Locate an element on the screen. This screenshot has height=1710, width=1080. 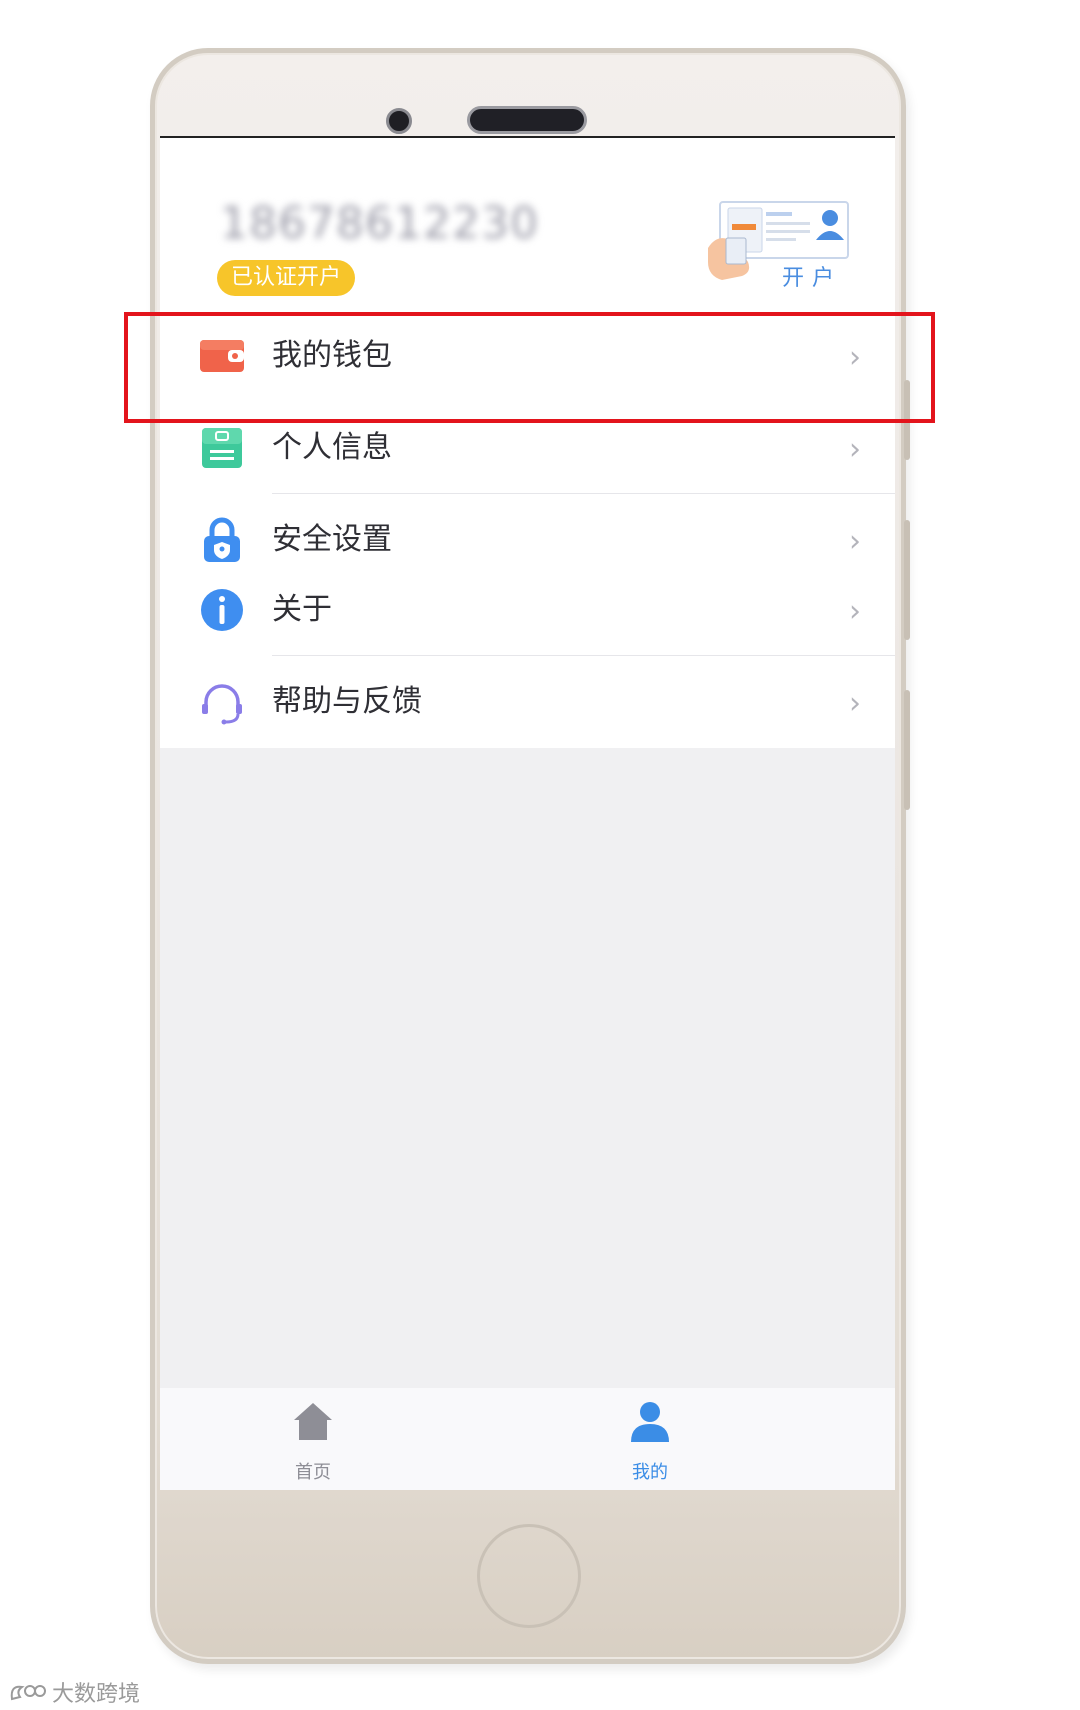
open-account-label: 开户 is located at coordinates (812, 278).